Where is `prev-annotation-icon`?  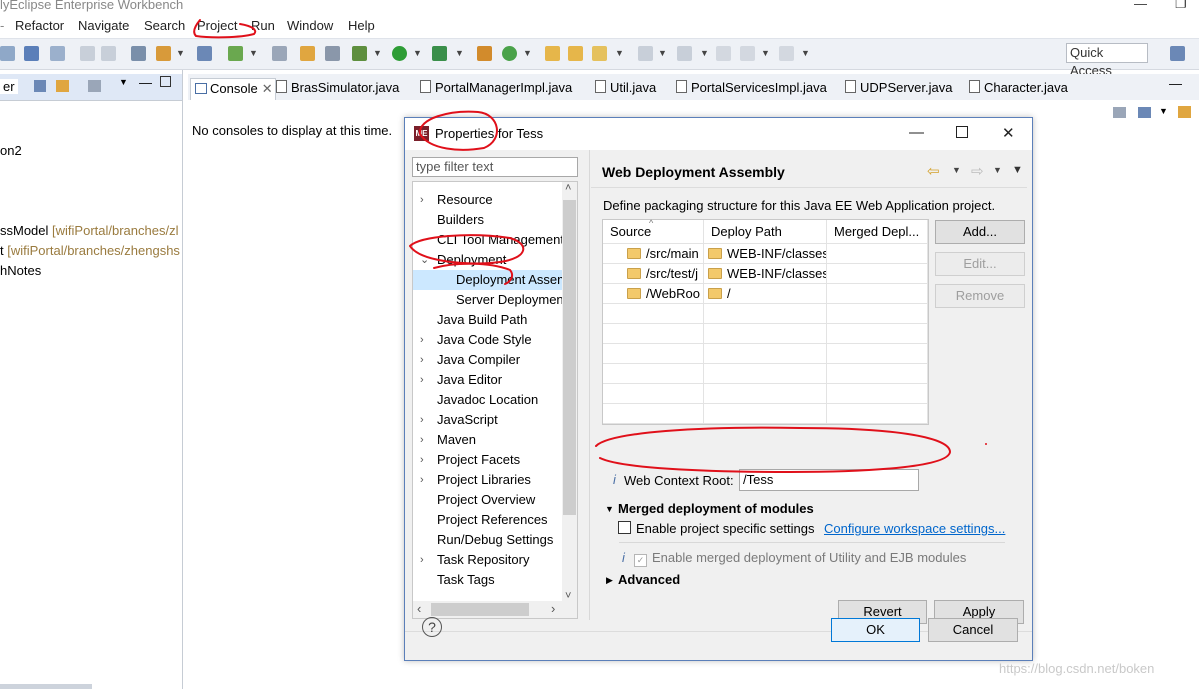
prev-annotation-icon is located at coordinates (684, 53).